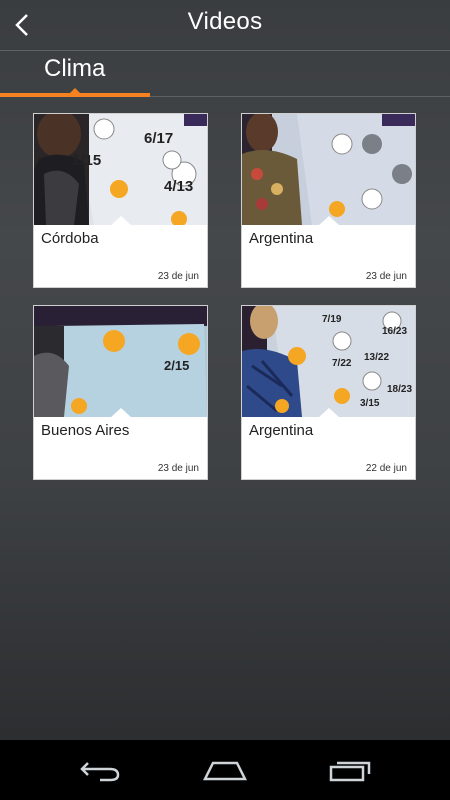 Image resolution: width=450 pixels, height=800 pixels. Describe the element at coordinates (120, 361) in the screenshot. I see `video-thumbnail: 2/15` at that location.